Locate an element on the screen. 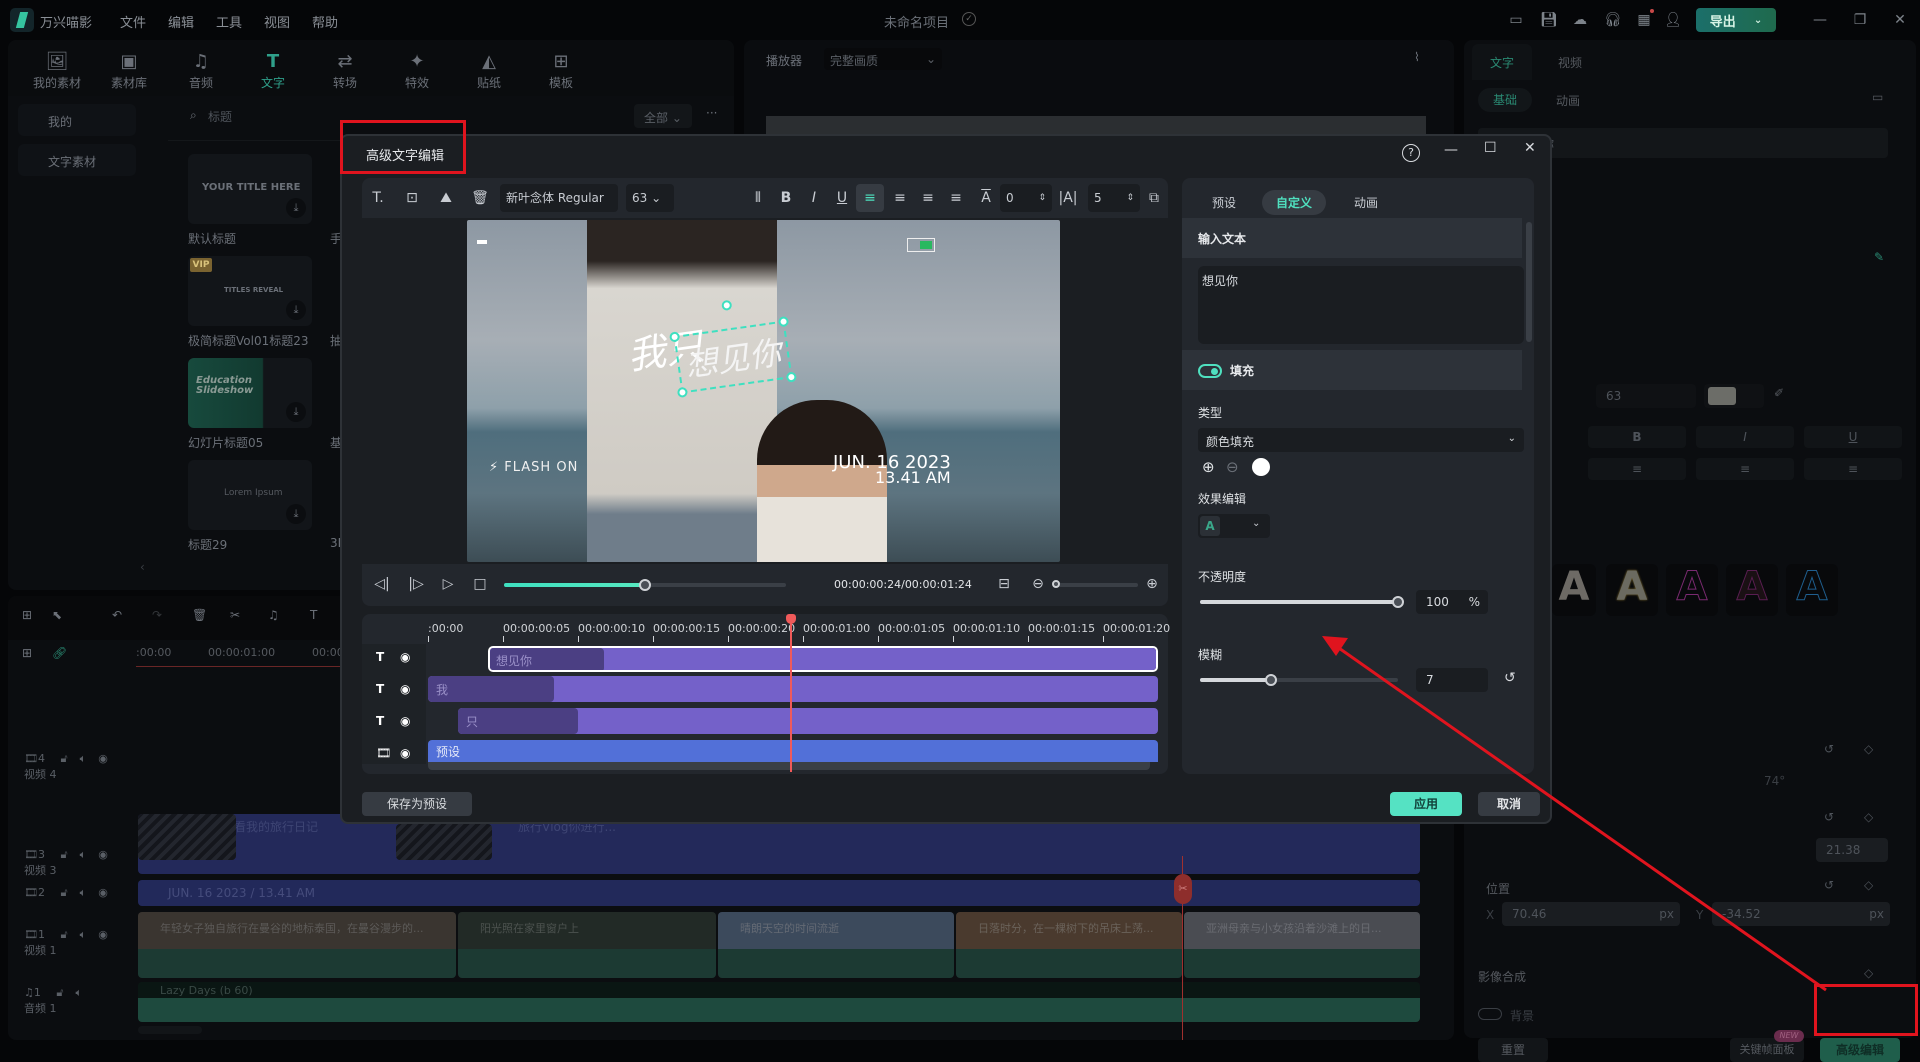 The height and width of the screenshot is (1062, 1920). layer-clip-wo: 我 is located at coordinates (793, 689).